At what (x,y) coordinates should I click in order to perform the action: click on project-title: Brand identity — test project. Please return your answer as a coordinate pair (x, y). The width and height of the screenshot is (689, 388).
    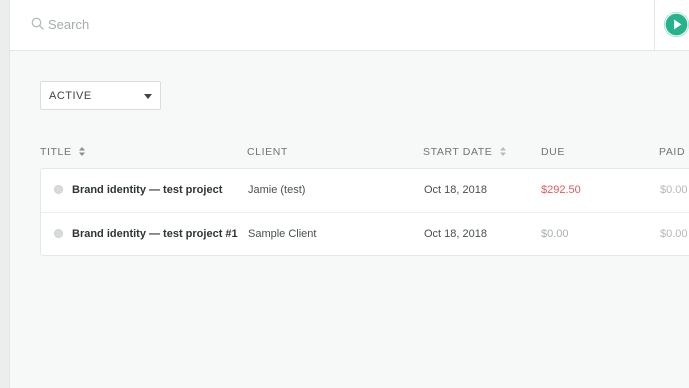
    Looking at the image, I should click on (147, 190).